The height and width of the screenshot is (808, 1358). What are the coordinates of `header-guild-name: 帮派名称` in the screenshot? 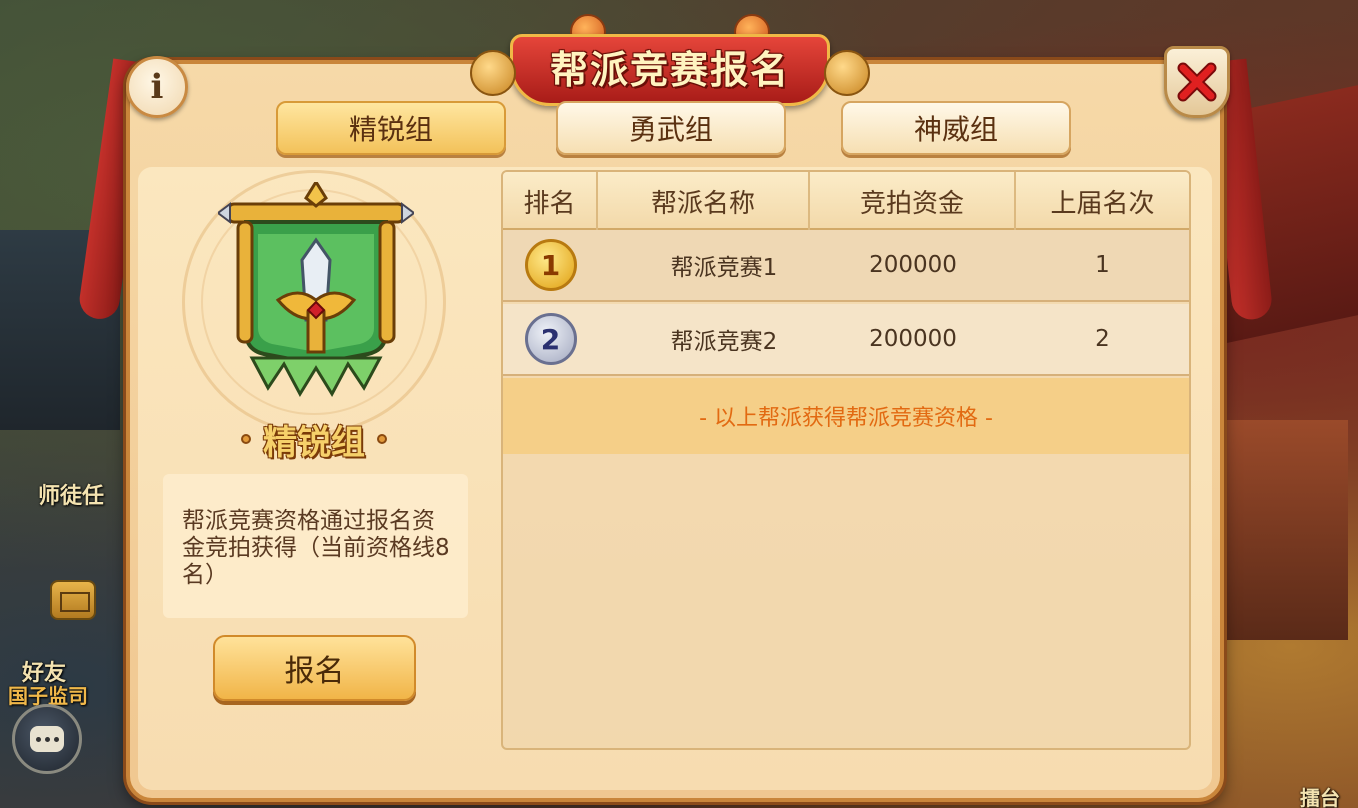 It's located at (704, 201).